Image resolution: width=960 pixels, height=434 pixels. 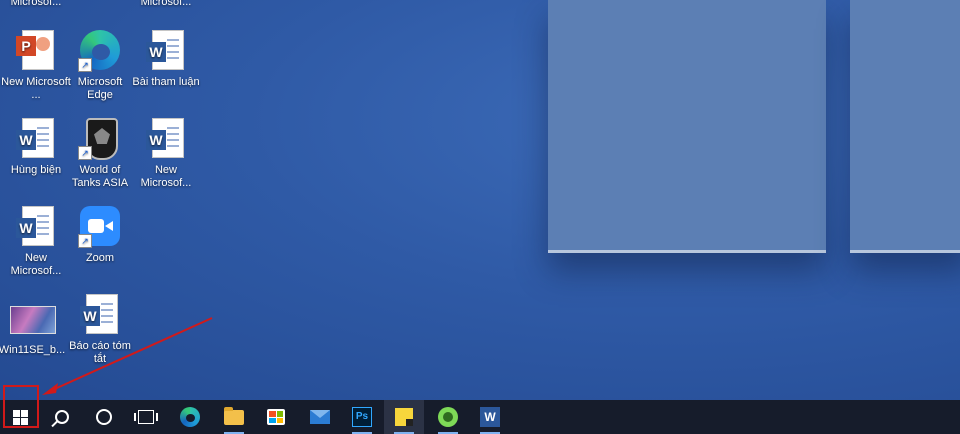 I want to click on task-view-icon, so click(x=146, y=417).